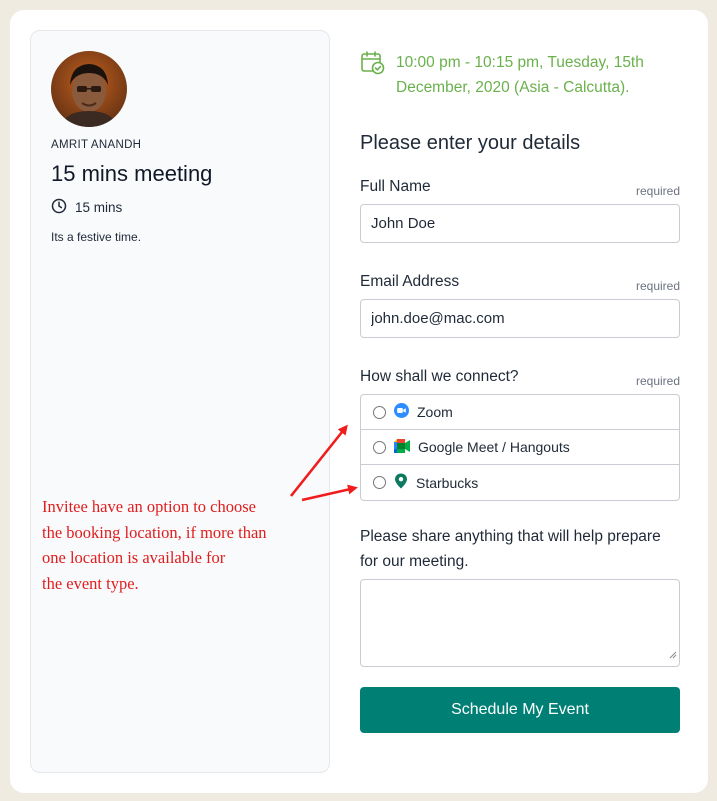 The height and width of the screenshot is (801, 717). I want to click on google-meet-icon, so click(402, 447).